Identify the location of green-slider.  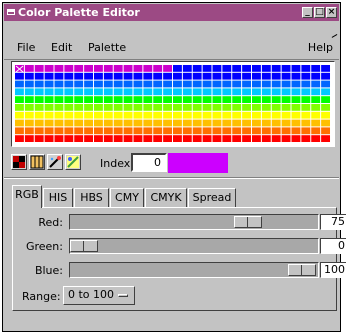
(194, 246).